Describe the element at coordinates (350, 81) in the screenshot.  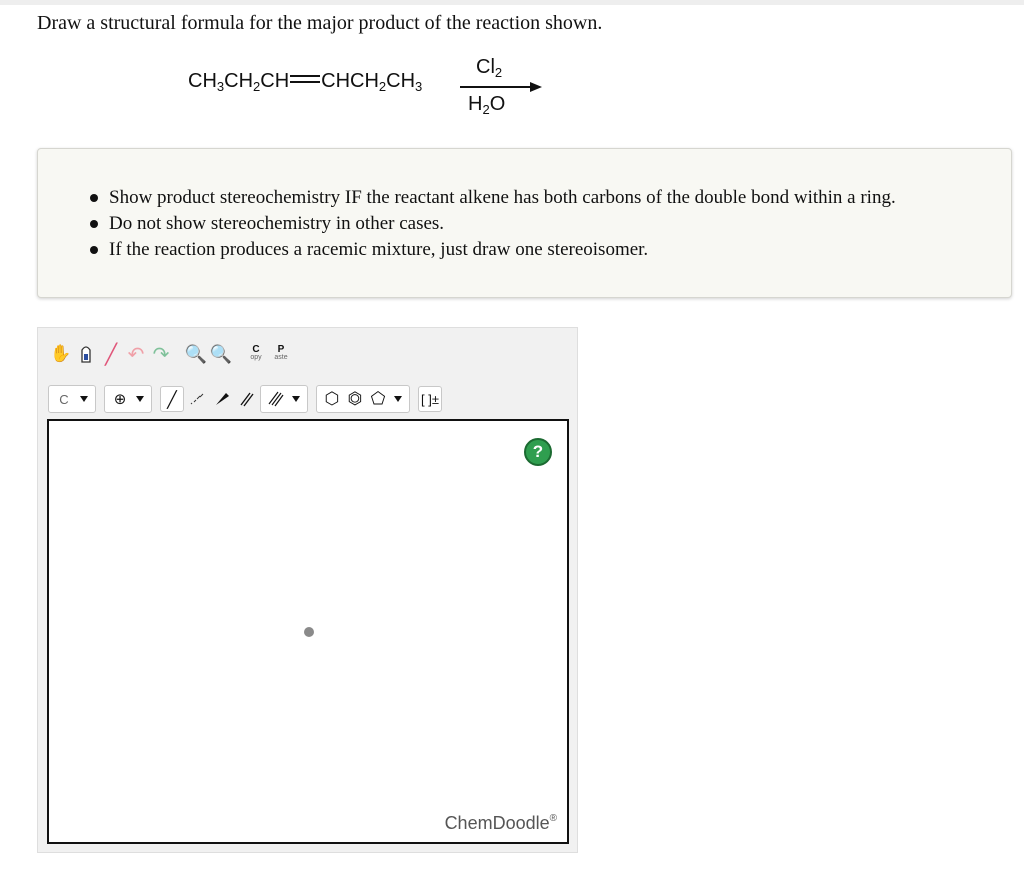
I see `reactant-chch: CHCH` at that location.